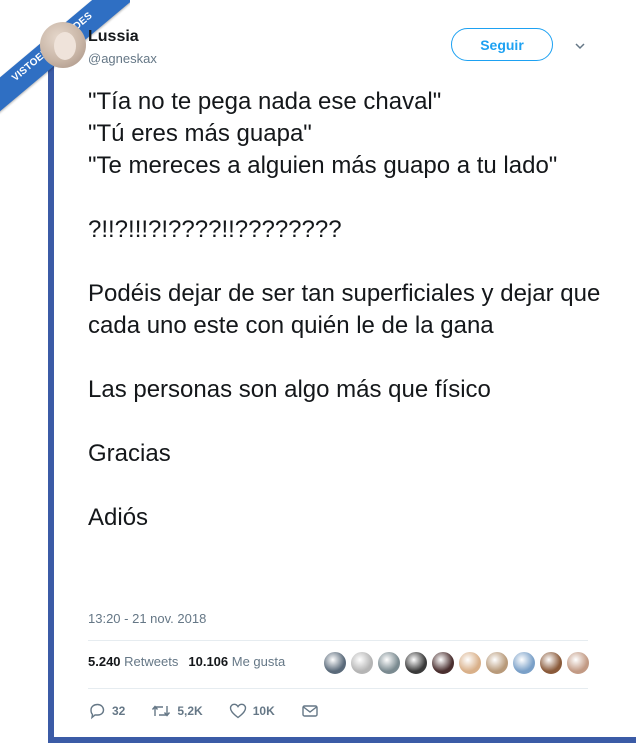 The width and height of the screenshot is (636, 743). Describe the element at coordinates (263, 711) in the screenshot. I see `like-count: 10K` at that location.